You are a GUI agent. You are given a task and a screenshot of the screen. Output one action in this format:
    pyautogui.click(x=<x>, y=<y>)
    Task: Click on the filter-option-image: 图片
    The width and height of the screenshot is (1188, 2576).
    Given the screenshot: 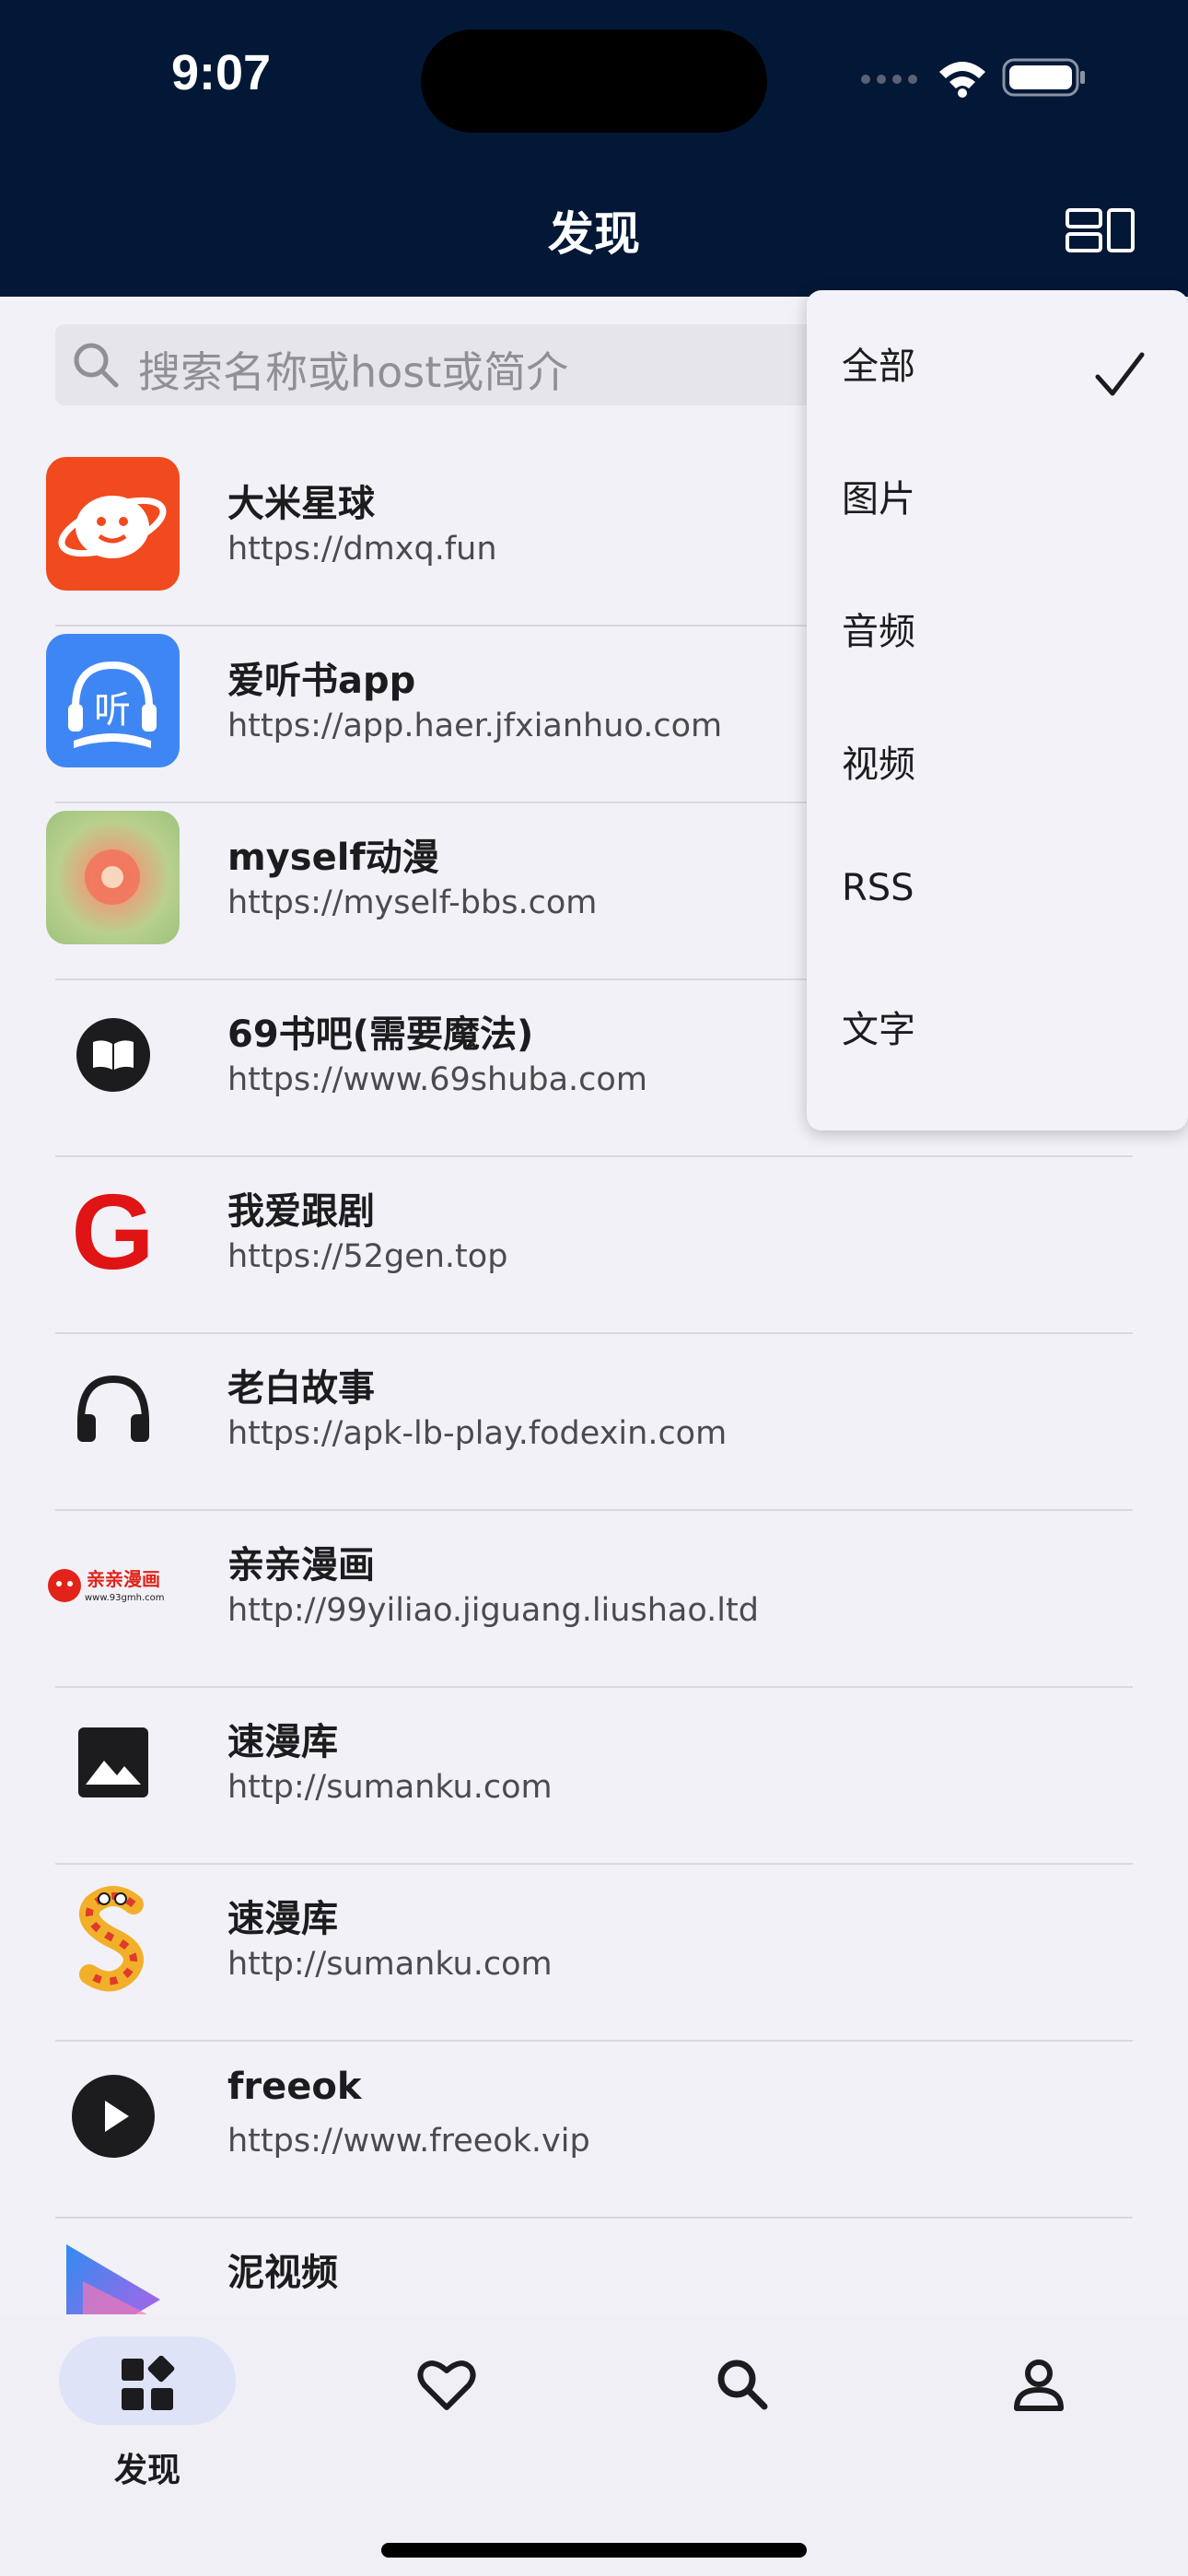 What is the action you would take?
    pyautogui.click(x=998, y=489)
    